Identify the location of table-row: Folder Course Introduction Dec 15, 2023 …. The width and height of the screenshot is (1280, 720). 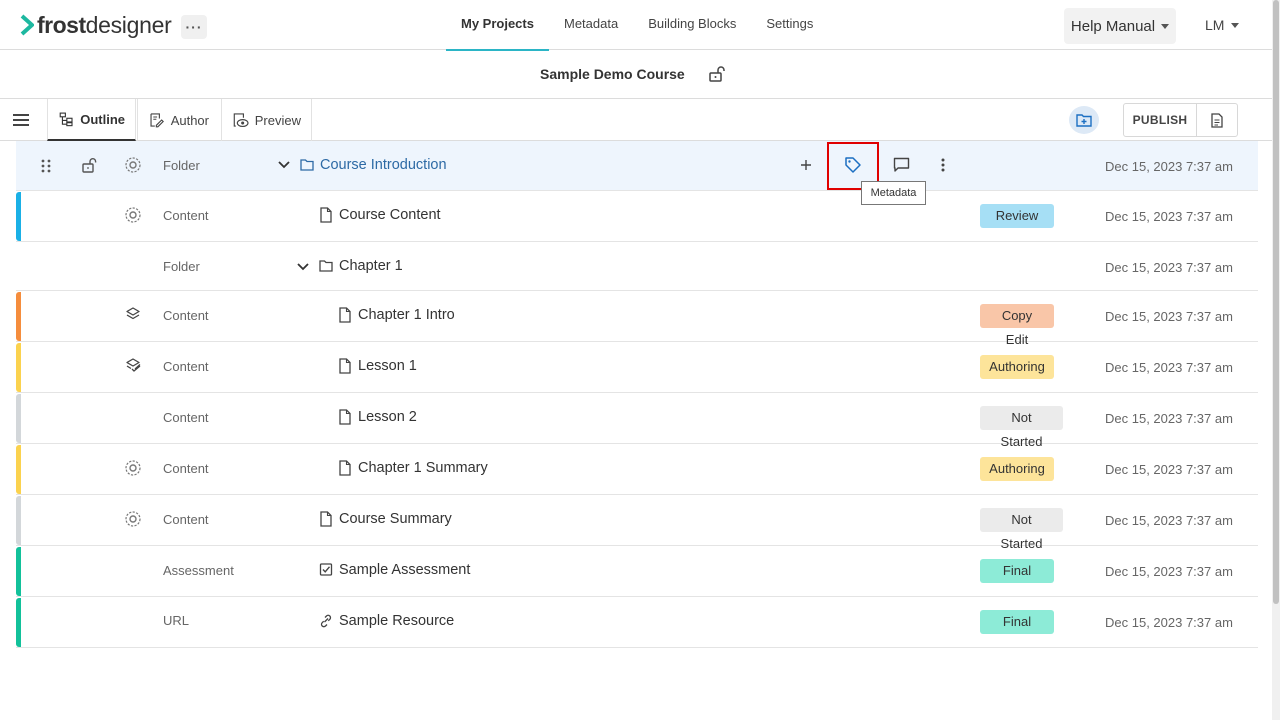
(637, 166).